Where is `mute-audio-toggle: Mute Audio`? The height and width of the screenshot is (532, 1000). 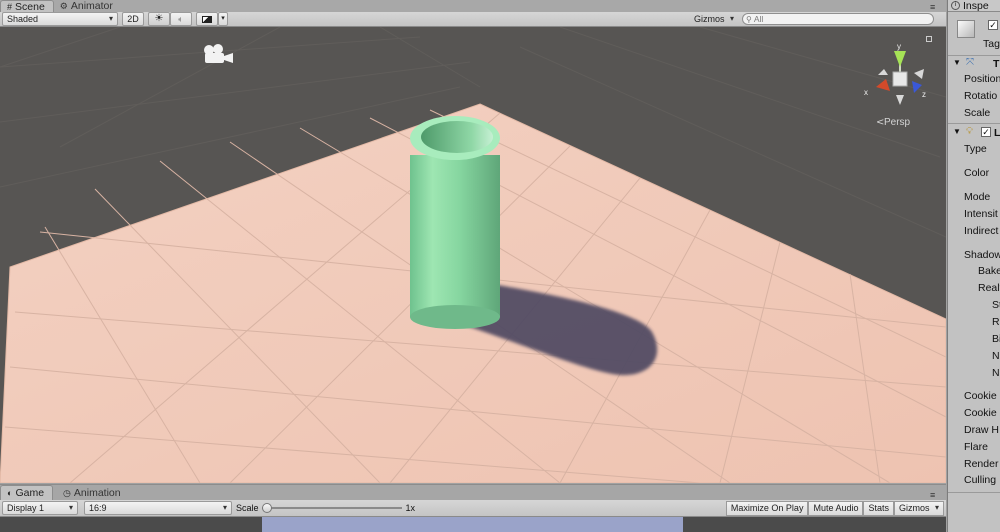
mute-audio-toggle: Mute Audio is located at coordinates (836, 508).